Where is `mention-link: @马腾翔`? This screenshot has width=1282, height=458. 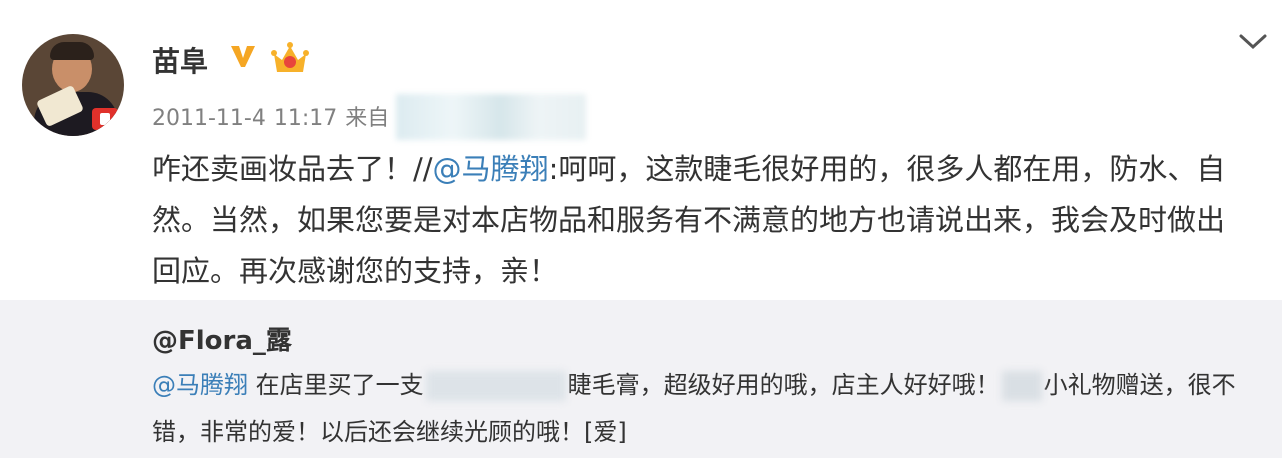
mention-link: @马腾翔 is located at coordinates (491, 169).